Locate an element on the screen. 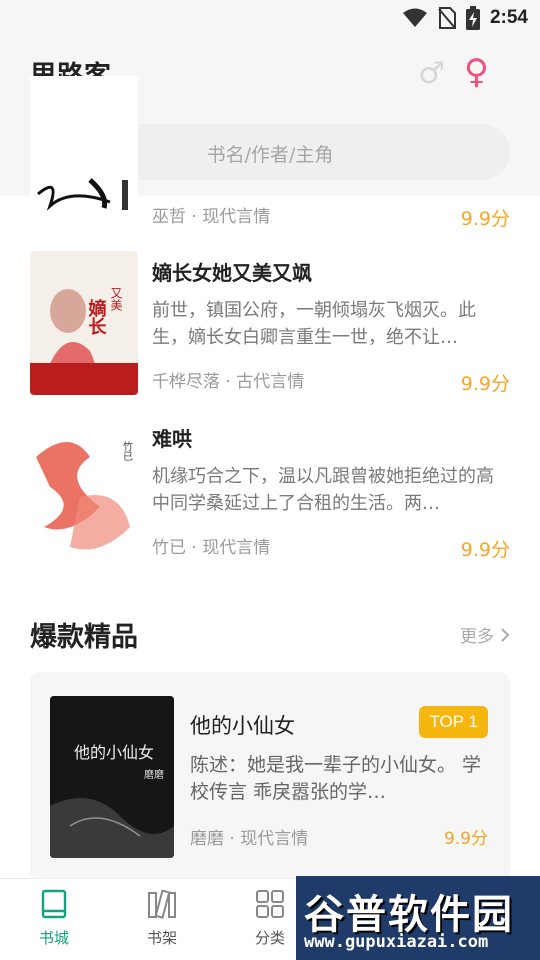 The height and width of the screenshot is (960, 540). featured-meta: 磨磨 · 现代言情 is located at coordinates (249, 836).